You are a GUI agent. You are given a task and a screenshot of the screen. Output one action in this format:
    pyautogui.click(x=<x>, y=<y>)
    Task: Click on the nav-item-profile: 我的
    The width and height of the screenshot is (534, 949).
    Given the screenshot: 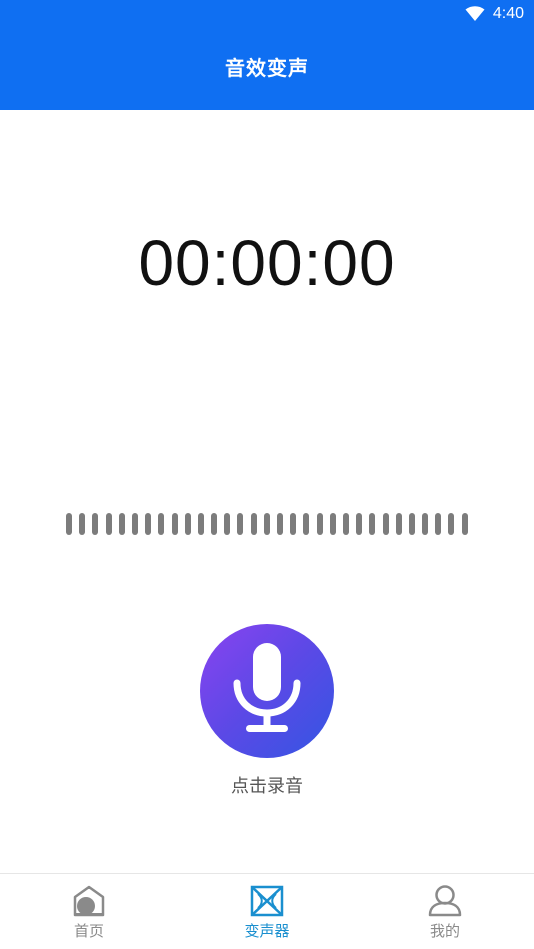 What is the action you would take?
    pyautogui.click(x=445, y=911)
    